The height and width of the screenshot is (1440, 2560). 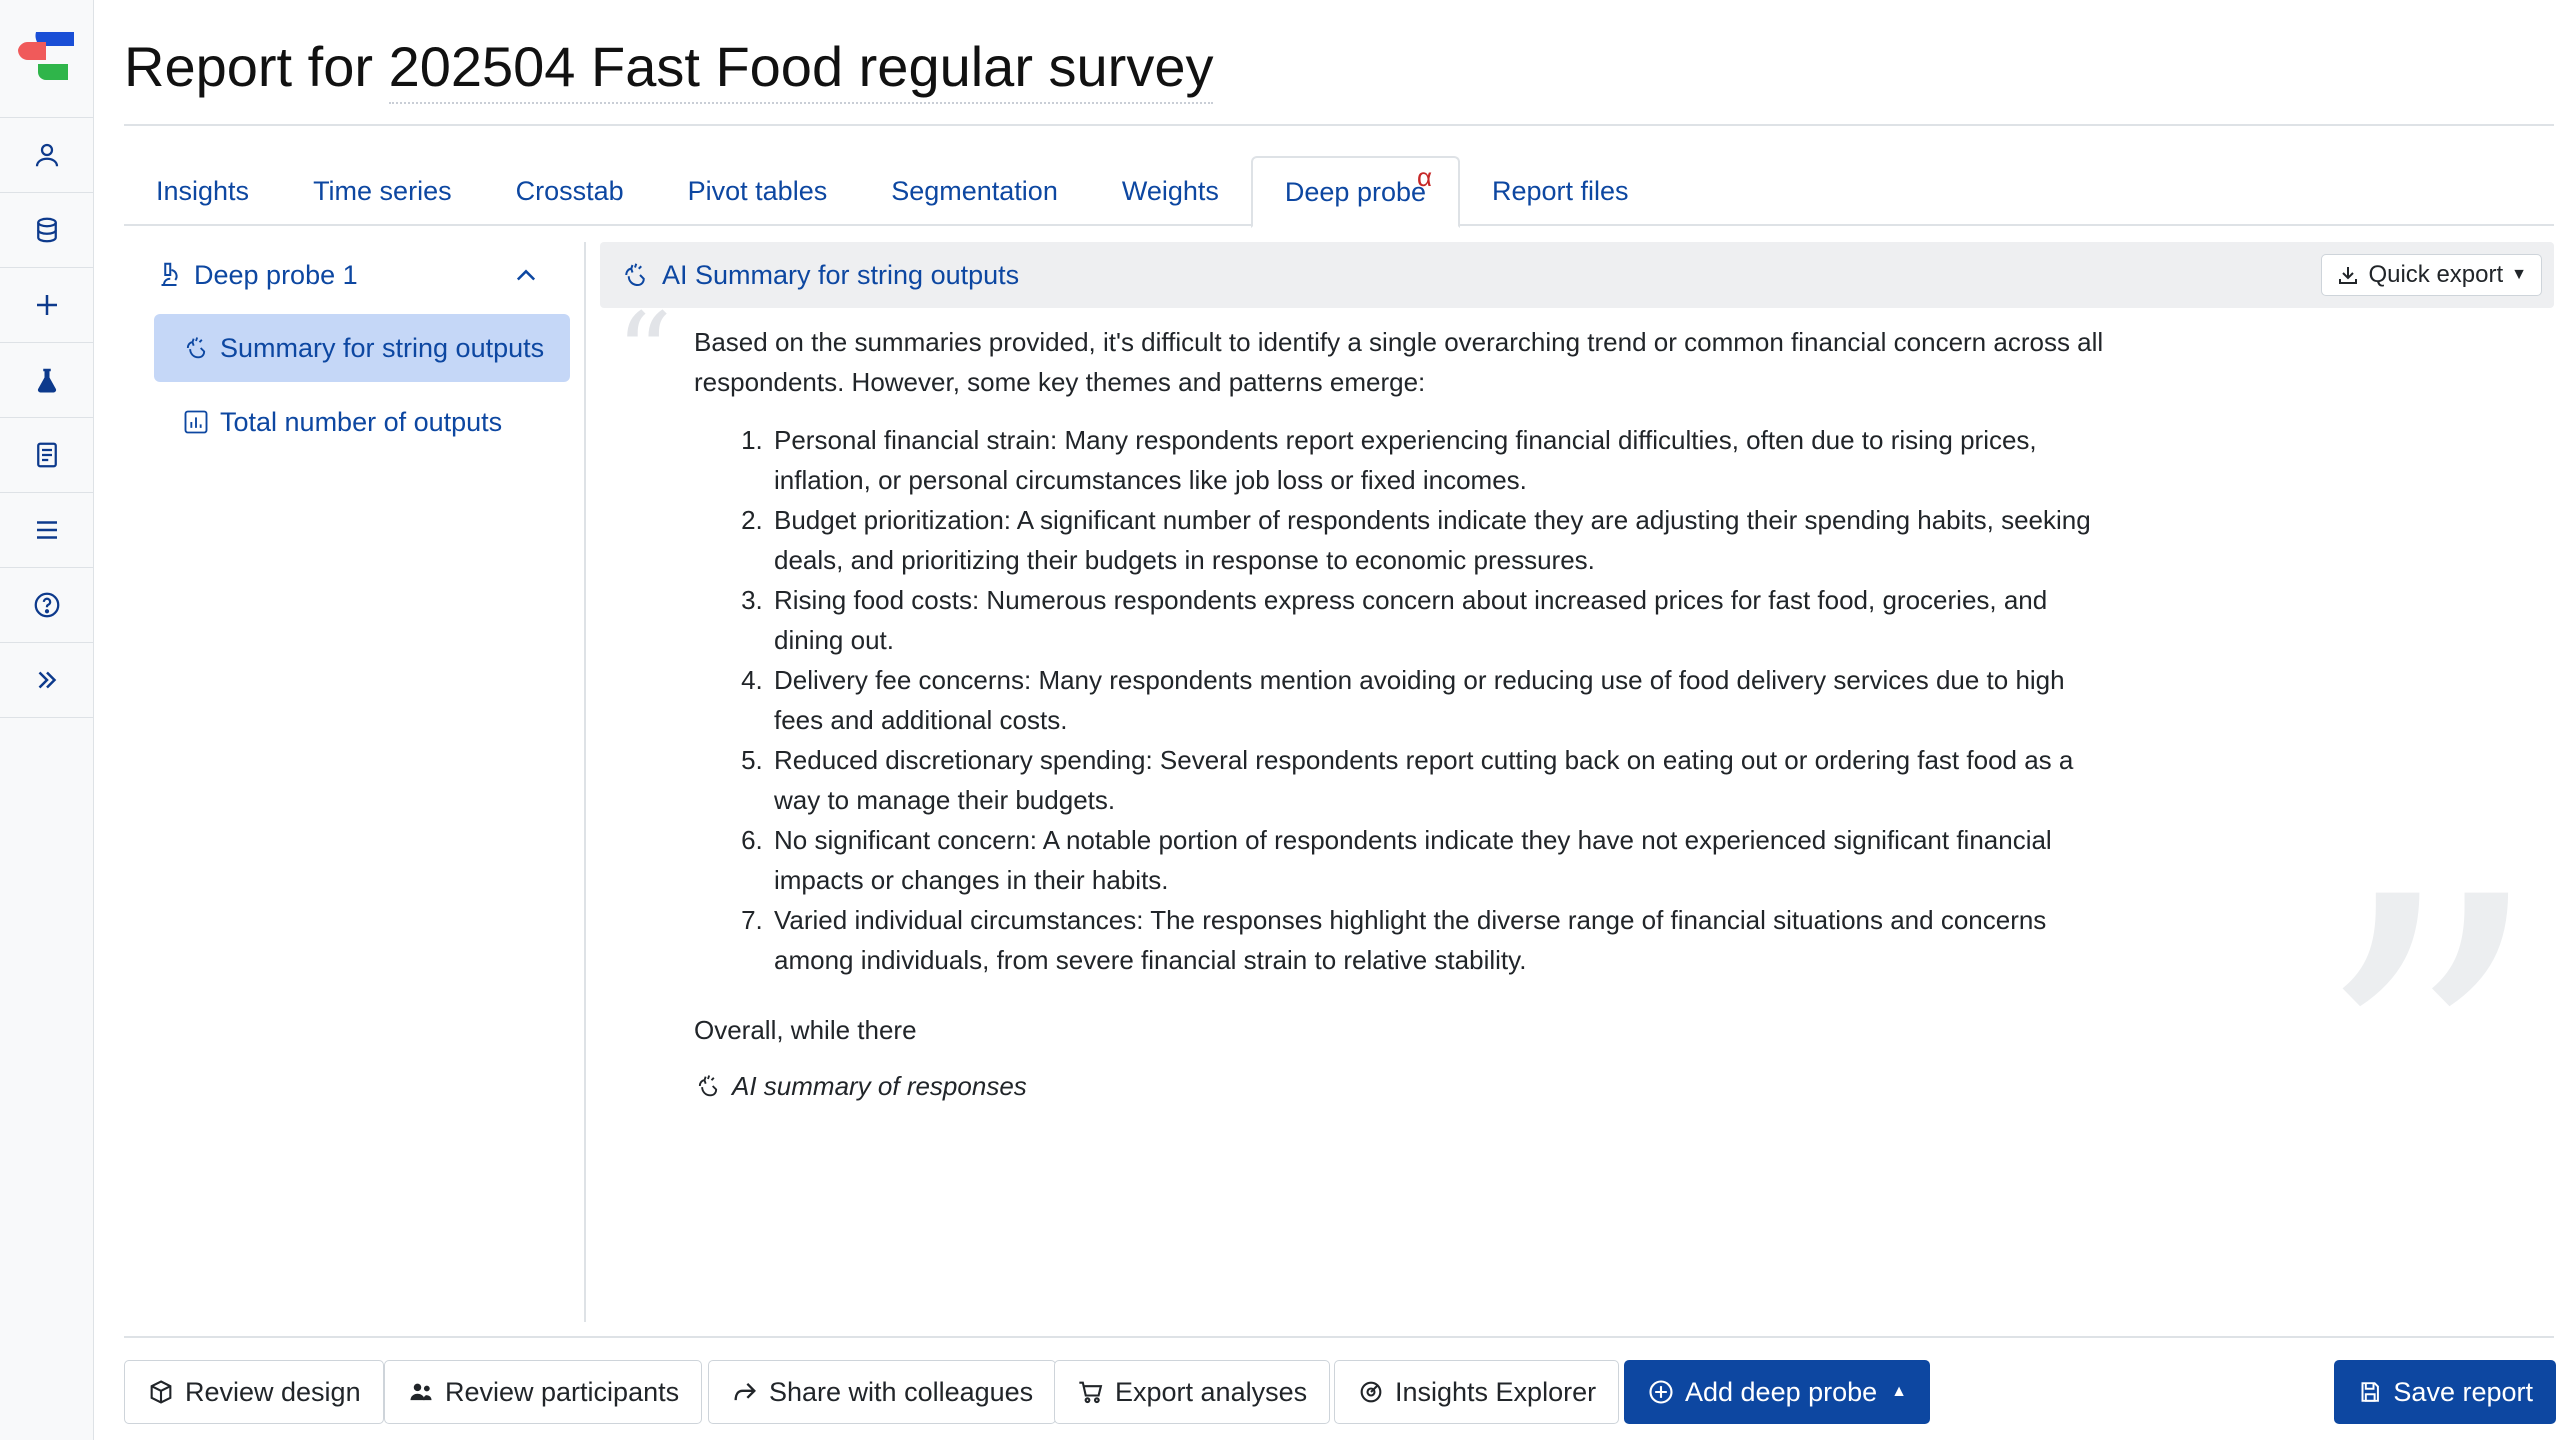 What do you see at coordinates (1355, 192) in the screenshot?
I see `tab-deep-probe: Deep probe α` at bounding box center [1355, 192].